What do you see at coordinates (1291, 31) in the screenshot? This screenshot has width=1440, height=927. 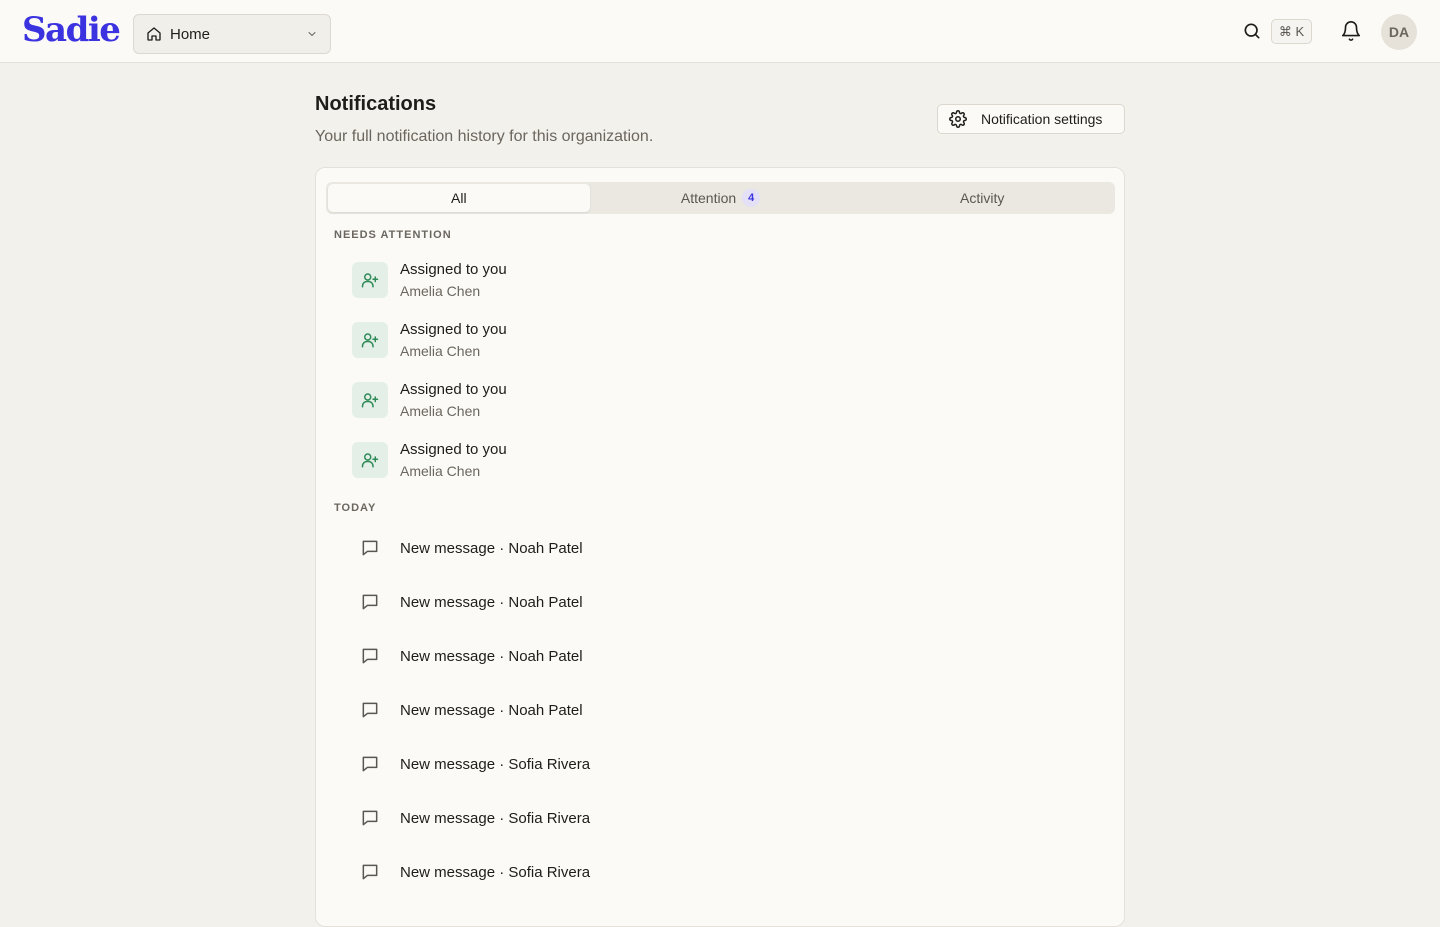 I see `search-shortcut: ⌘ K` at bounding box center [1291, 31].